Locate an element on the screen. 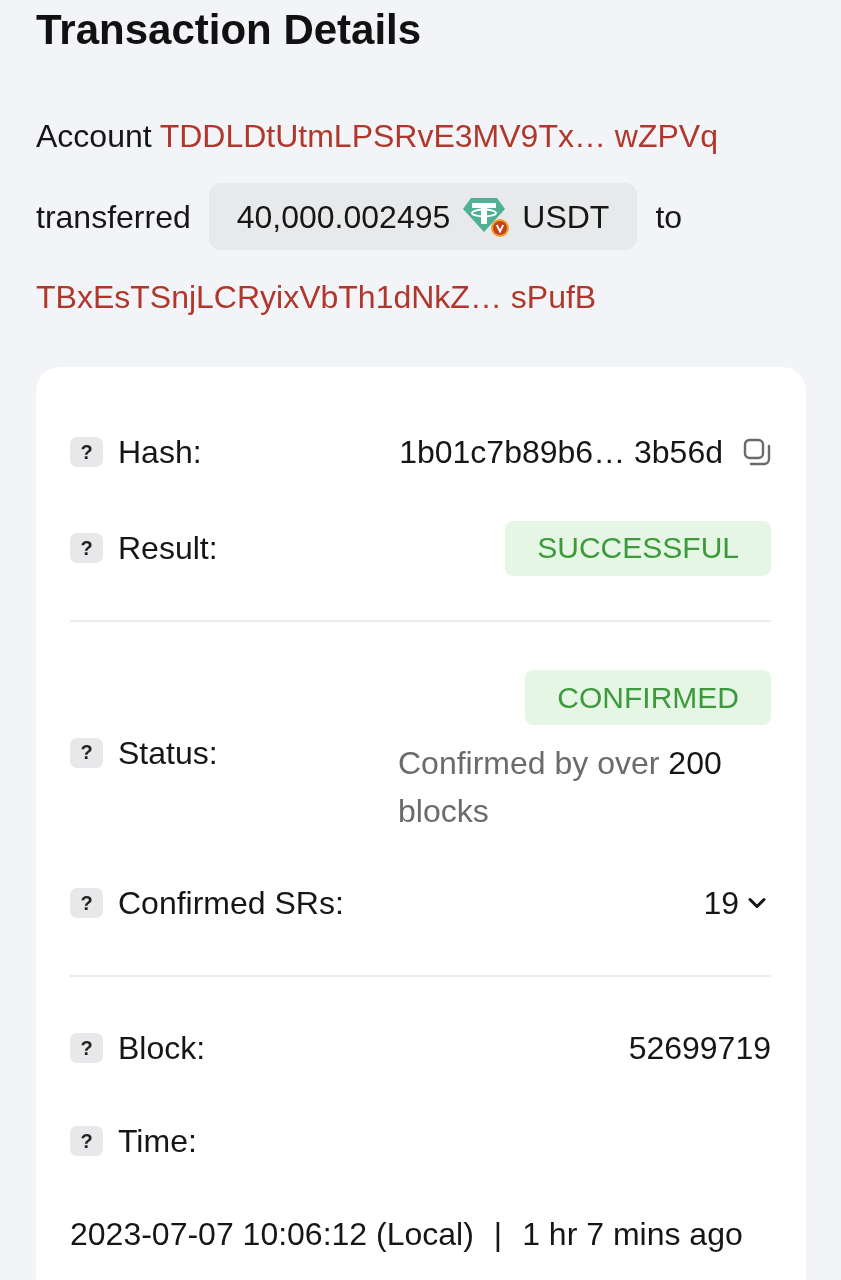 The image size is (841, 1280). transfer-label: transferred is located at coordinates (113, 217).